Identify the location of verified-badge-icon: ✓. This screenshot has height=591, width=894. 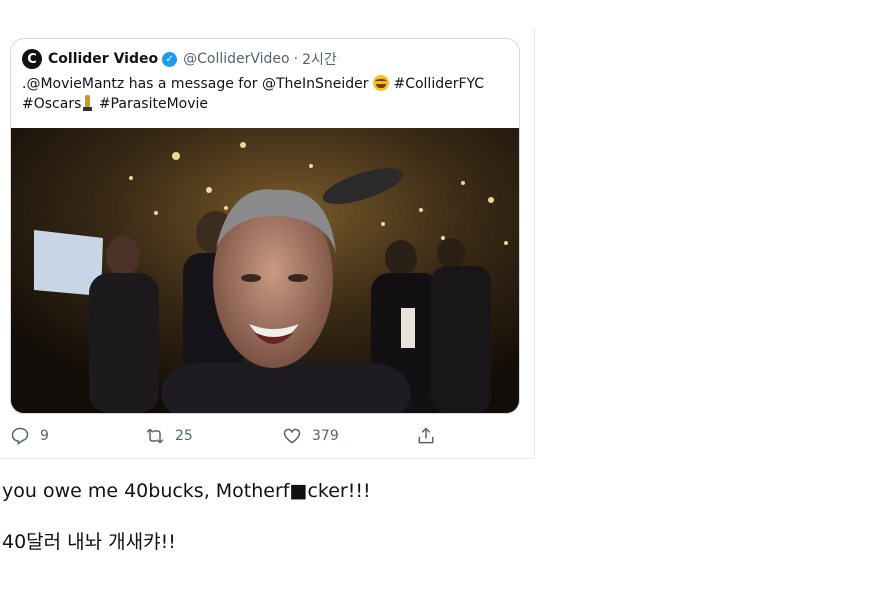
(170, 59).